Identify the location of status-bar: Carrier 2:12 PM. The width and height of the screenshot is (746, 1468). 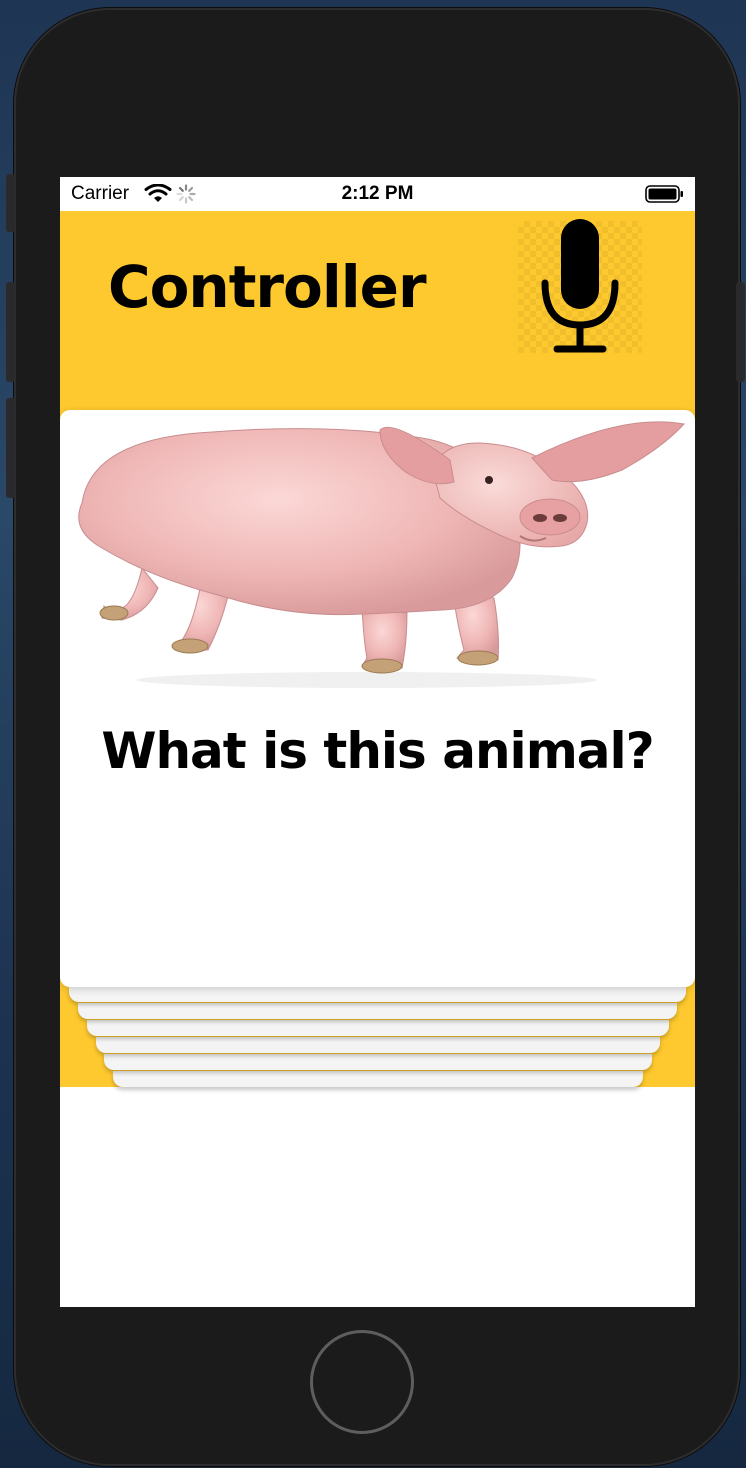
(377, 194).